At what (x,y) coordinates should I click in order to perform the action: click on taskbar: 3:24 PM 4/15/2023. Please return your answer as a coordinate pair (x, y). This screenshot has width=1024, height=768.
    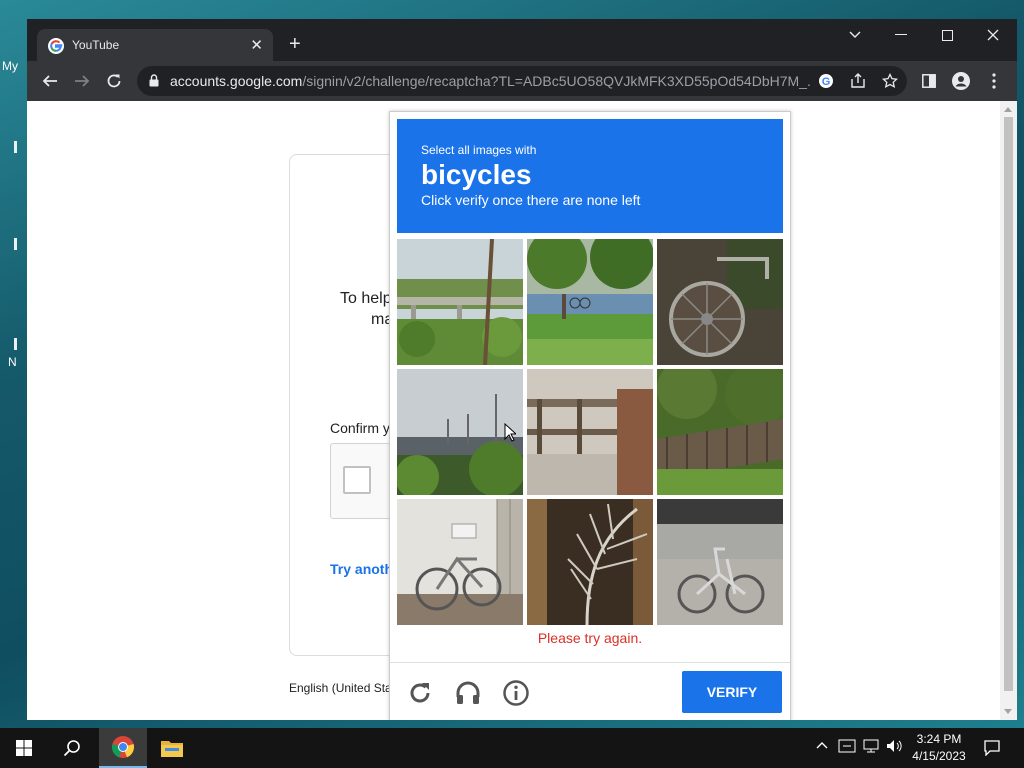
    Looking at the image, I should click on (512, 748).